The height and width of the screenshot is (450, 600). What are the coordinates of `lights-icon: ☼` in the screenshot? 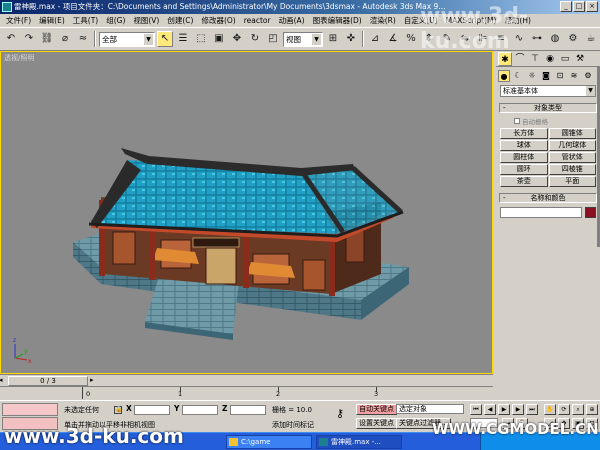 It's located at (532, 76).